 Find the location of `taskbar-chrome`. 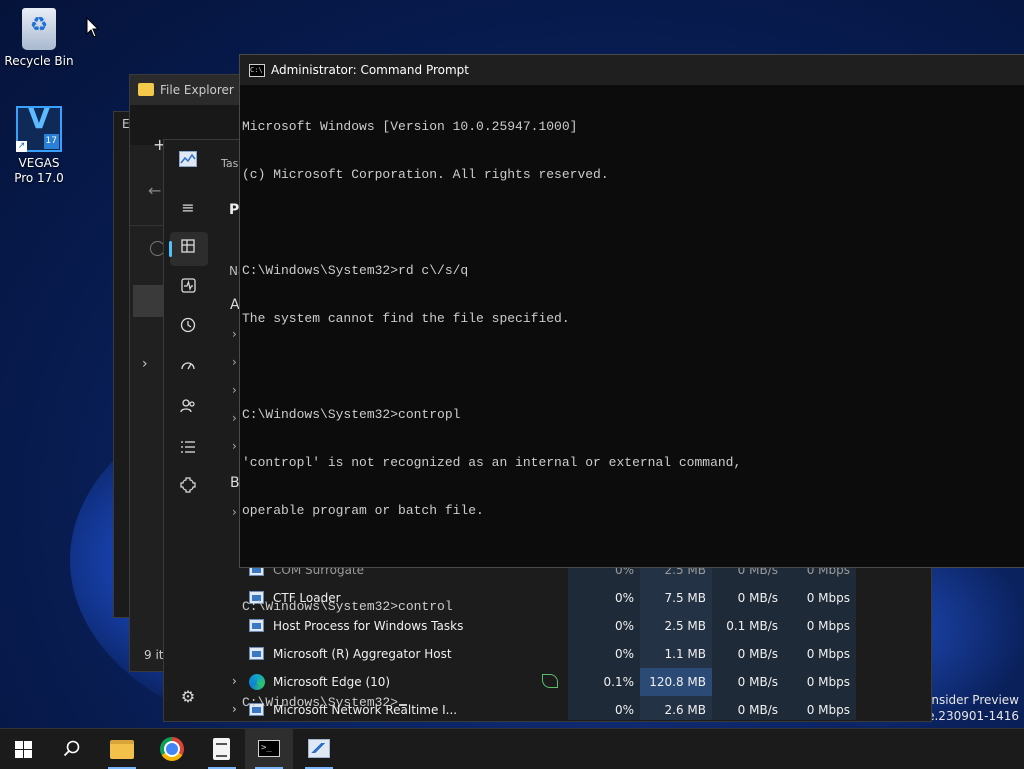

taskbar-chrome is located at coordinates (172, 749).